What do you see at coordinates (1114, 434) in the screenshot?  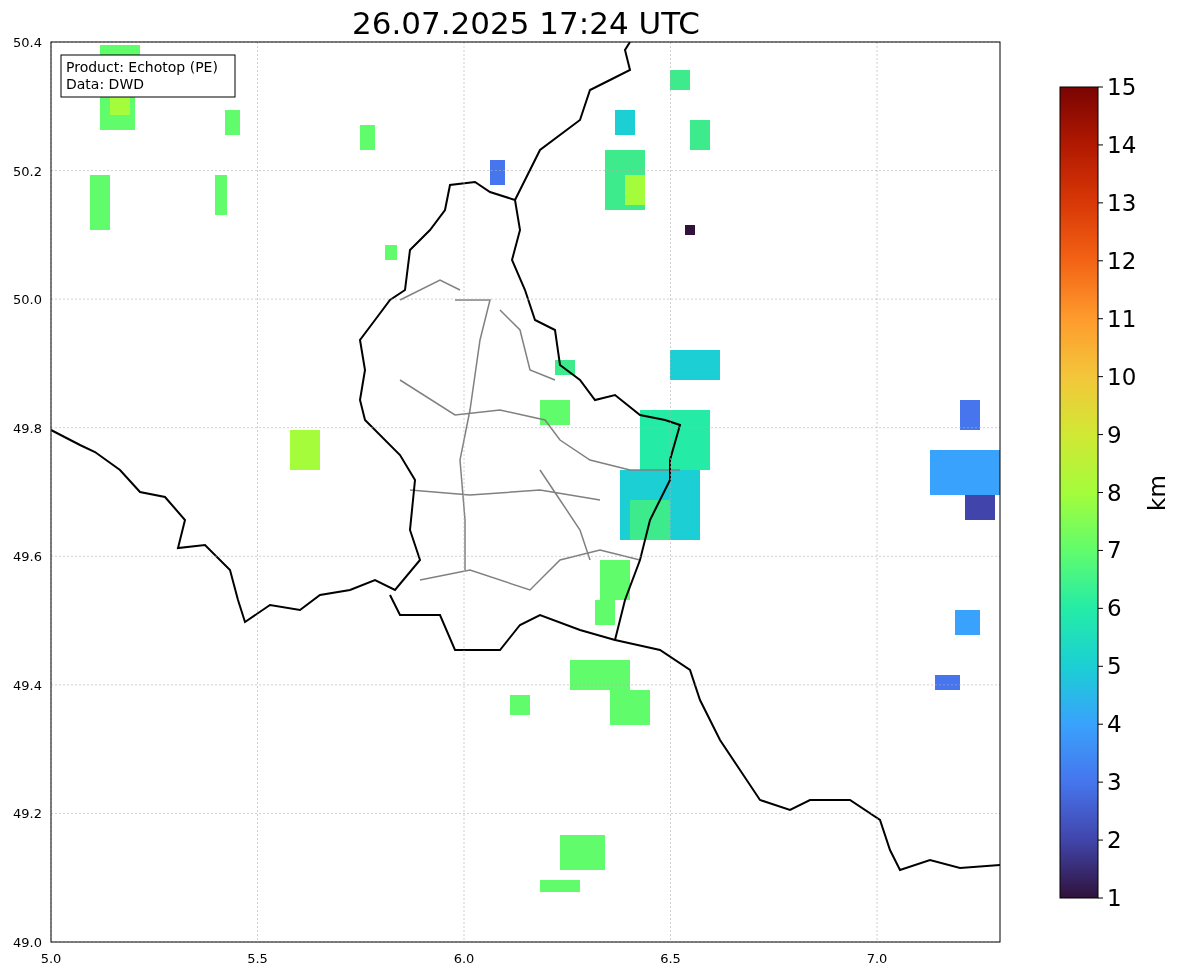 I see `colorbar-tick-label: 9` at bounding box center [1114, 434].